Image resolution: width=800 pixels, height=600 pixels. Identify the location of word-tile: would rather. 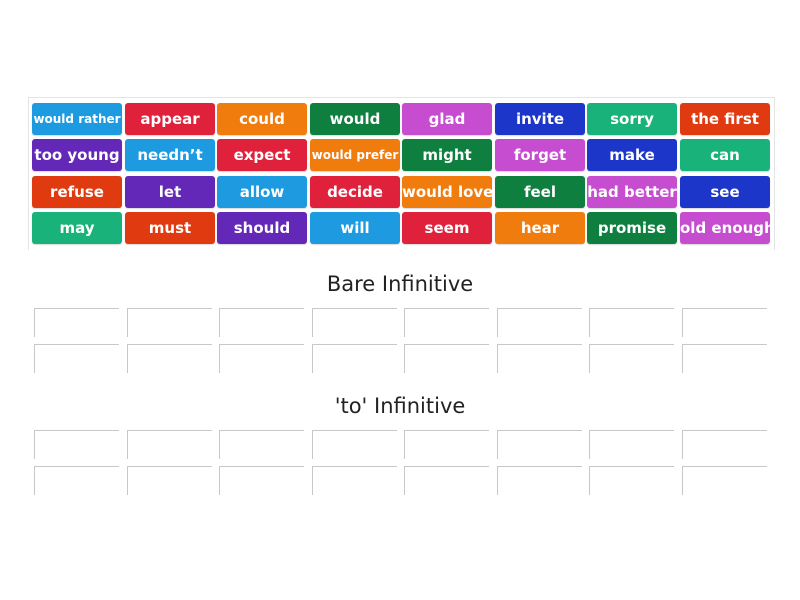
(77, 119).